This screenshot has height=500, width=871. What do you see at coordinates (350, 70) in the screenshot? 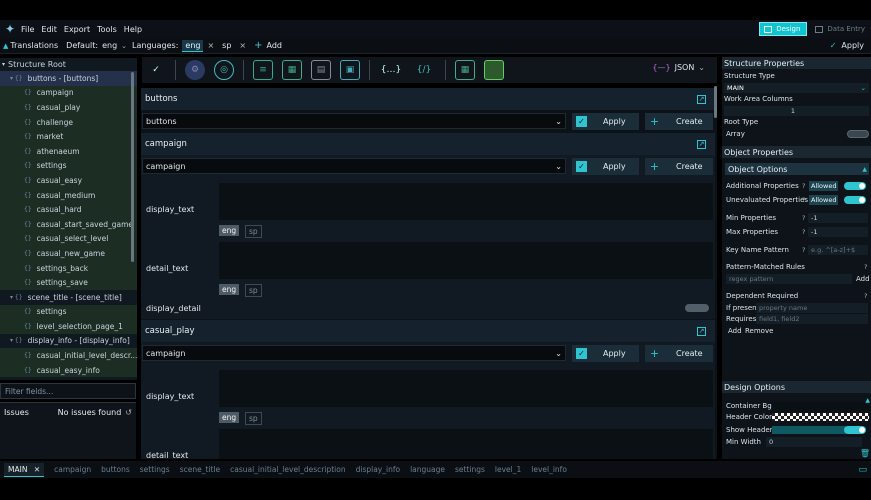
I see `image-icon: ▣` at bounding box center [350, 70].